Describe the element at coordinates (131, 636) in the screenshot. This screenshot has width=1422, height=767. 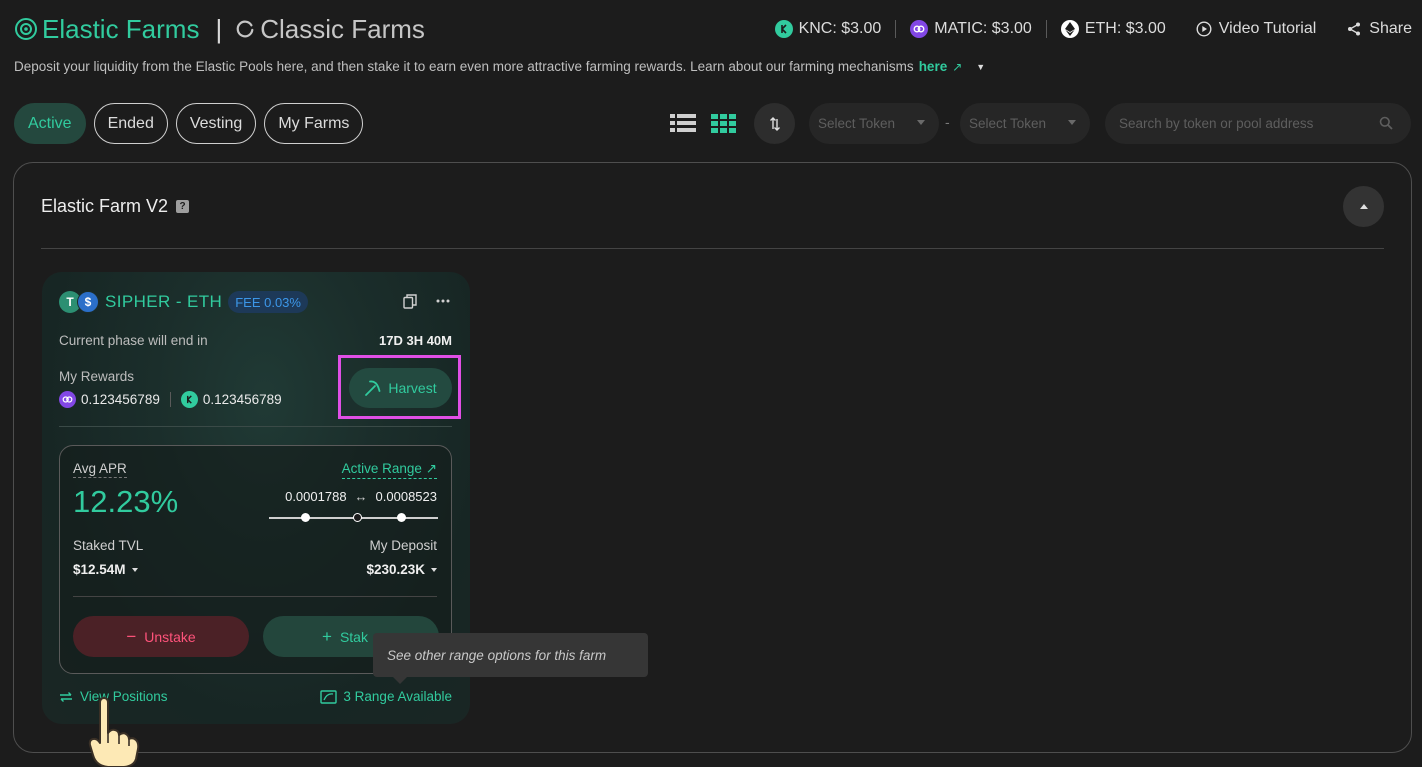
I see `minus-icon: −` at that location.